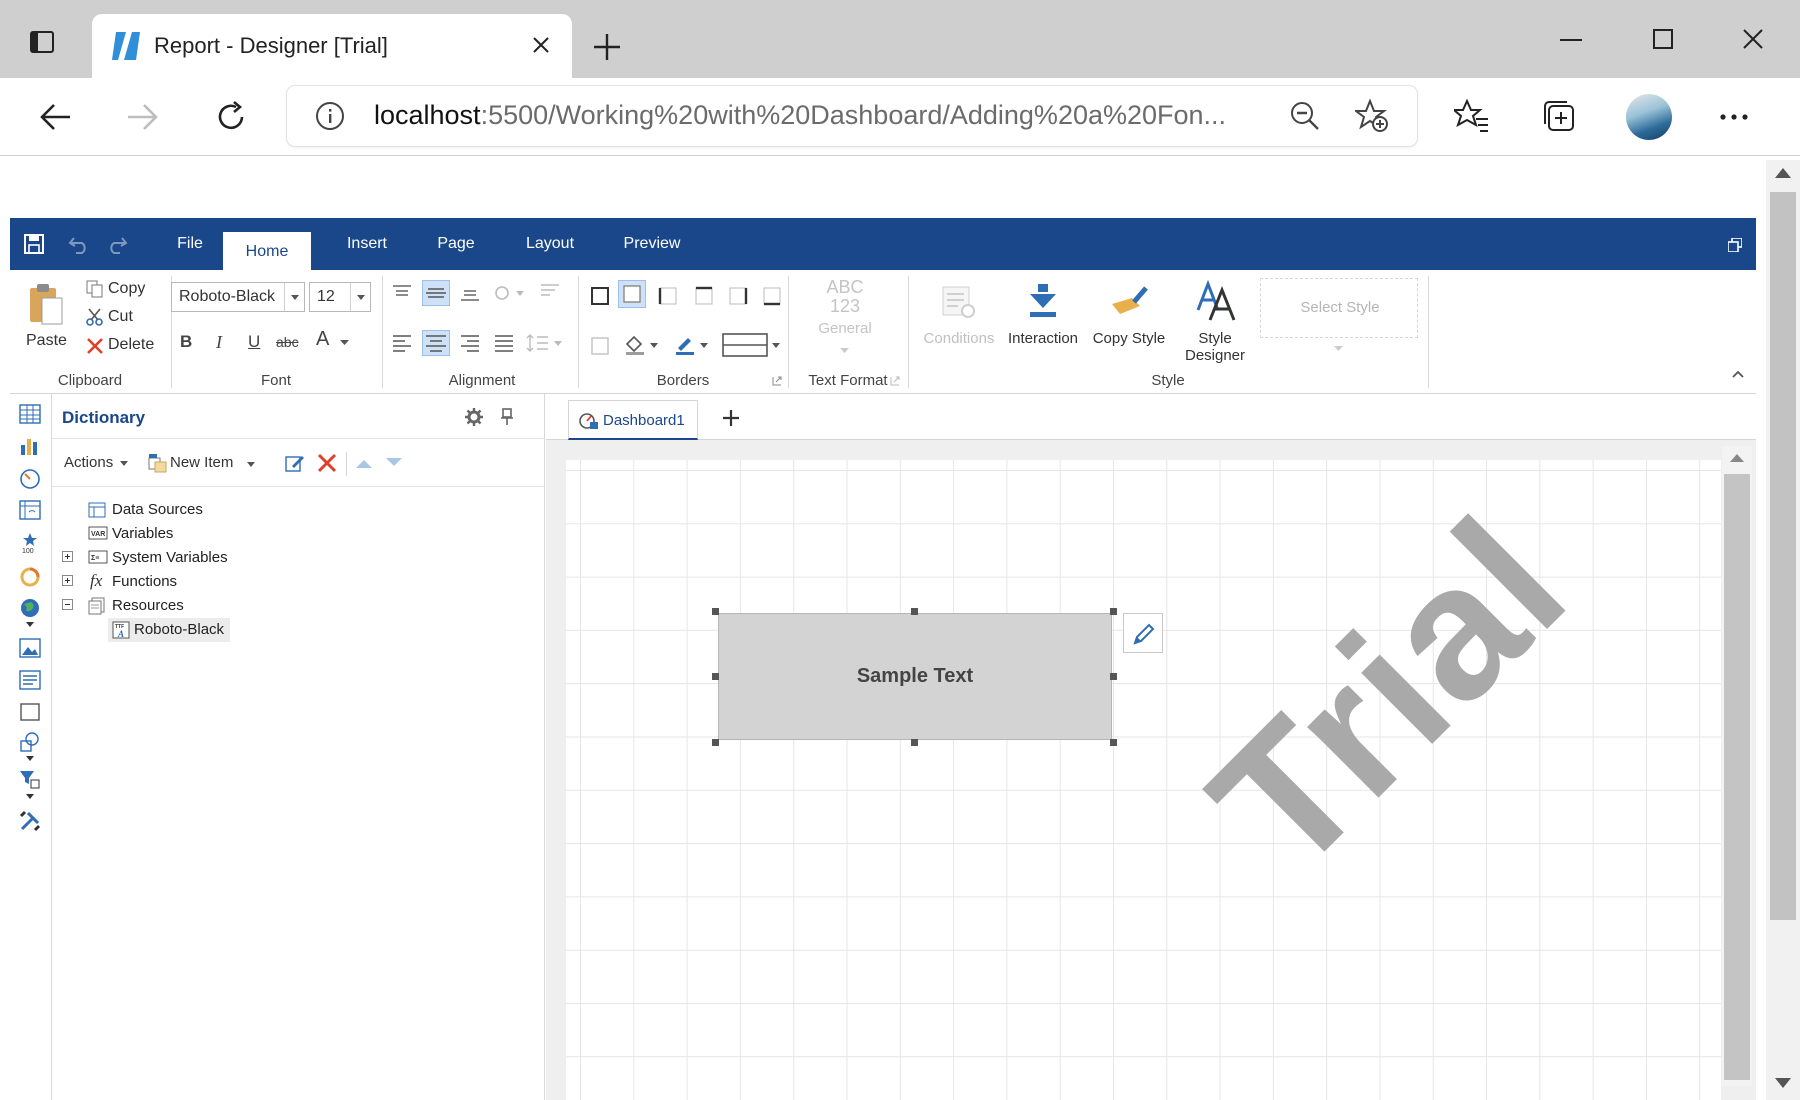  I want to click on tab-insert: Insert, so click(367, 244).